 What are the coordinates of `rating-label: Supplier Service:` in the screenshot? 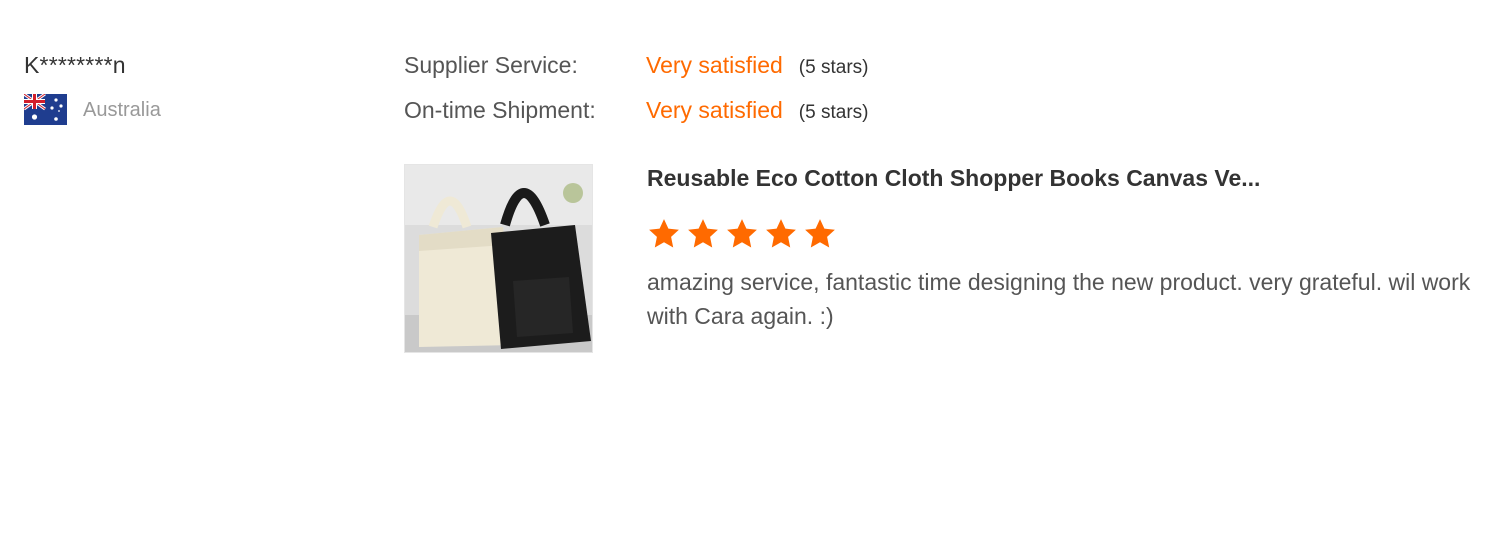 It's located at (491, 65).